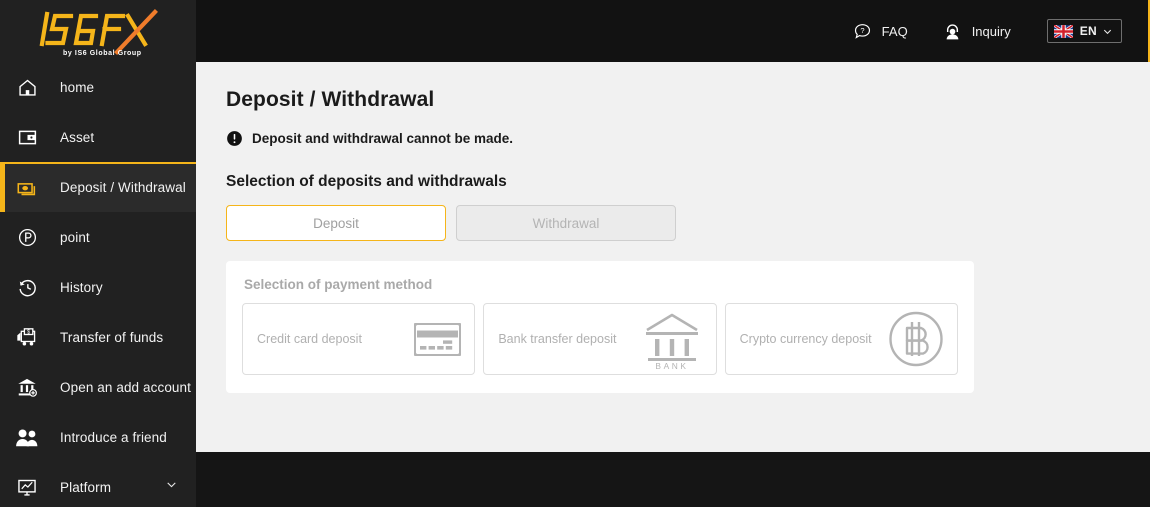 The width and height of the screenshot is (1150, 507). Describe the element at coordinates (673, 138) in the screenshot. I see `notice-banner: Deposit and withdrawal cannot be made.` at that location.